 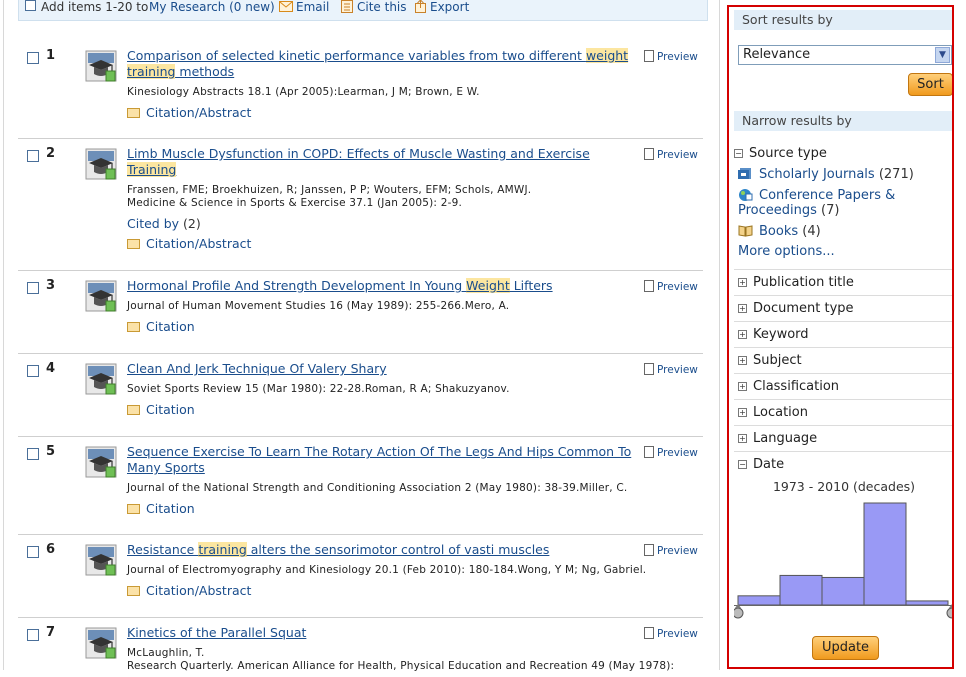 What do you see at coordinates (51, 153) in the screenshot?
I see `result-number: 2` at bounding box center [51, 153].